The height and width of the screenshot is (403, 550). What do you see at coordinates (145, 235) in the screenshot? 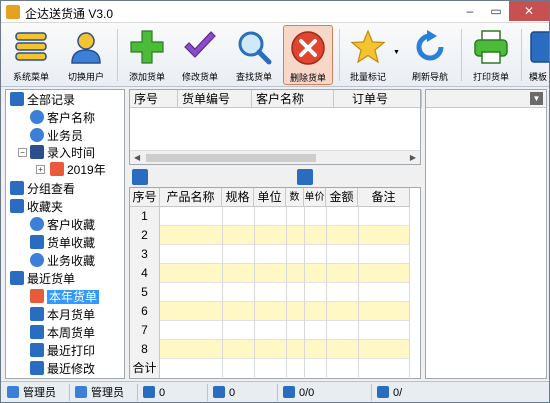
I see `row-number: 2` at bounding box center [145, 235].